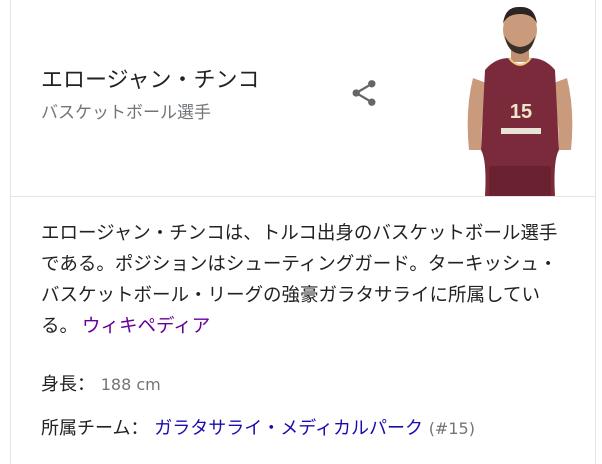 This screenshot has height=464, width=602. I want to click on team-link: ガラタサライ・メディカルパーク, so click(288, 428).